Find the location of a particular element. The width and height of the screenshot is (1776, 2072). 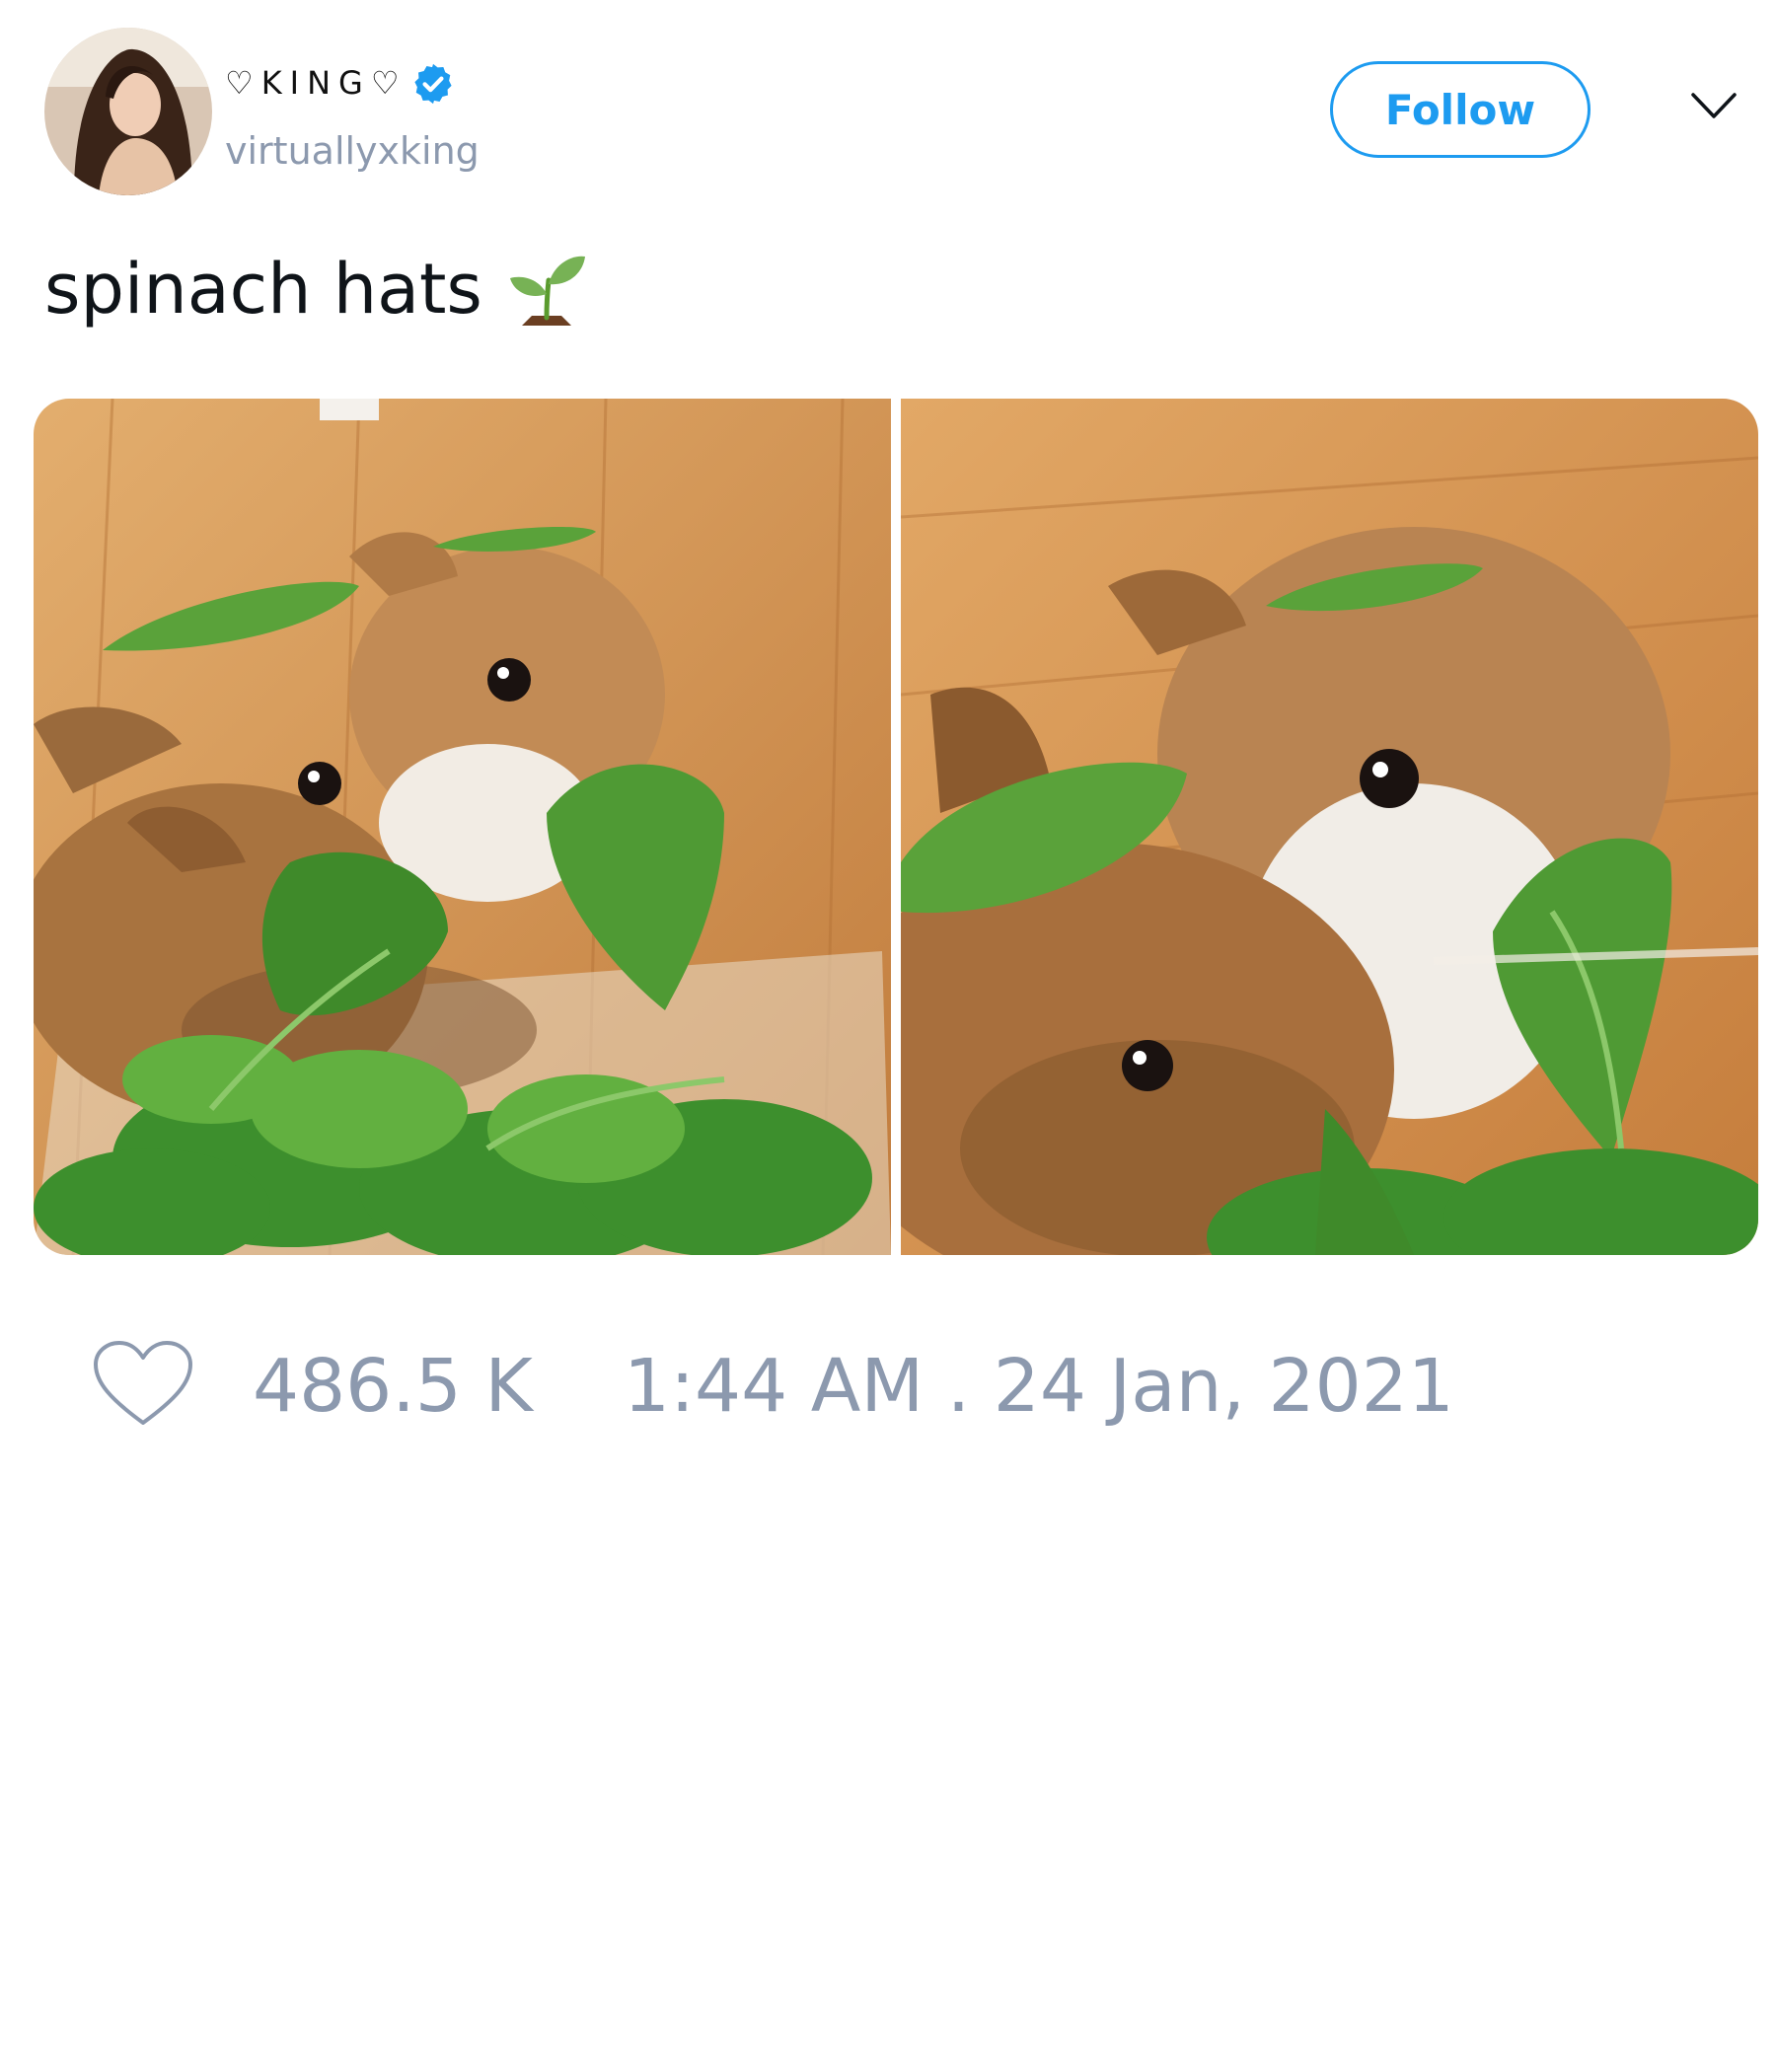

display-name: ♡KING♡ is located at coordinates (316, 83).